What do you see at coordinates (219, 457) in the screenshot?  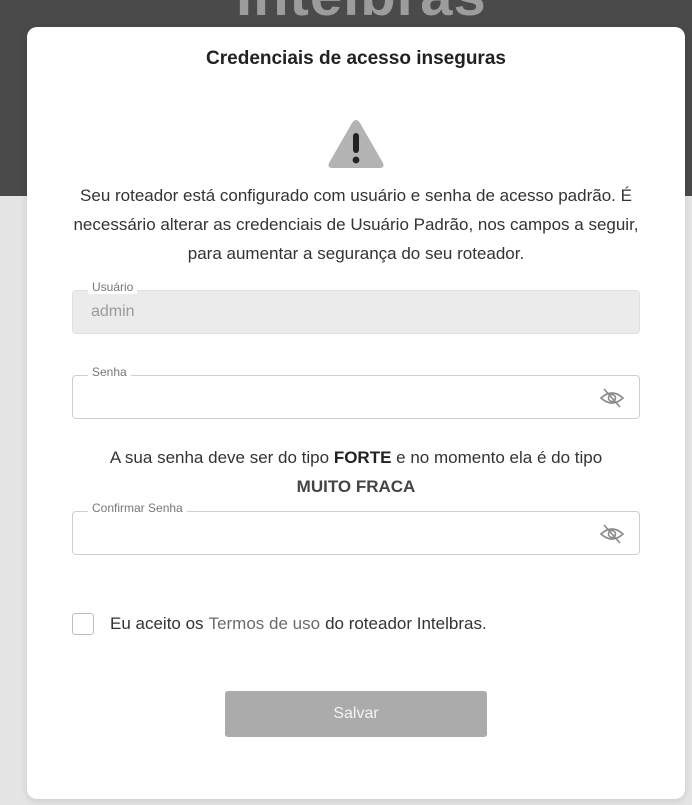 I see `strength-prefix: A sua senha deve ser do tipo` at bounding box center [219, 457].